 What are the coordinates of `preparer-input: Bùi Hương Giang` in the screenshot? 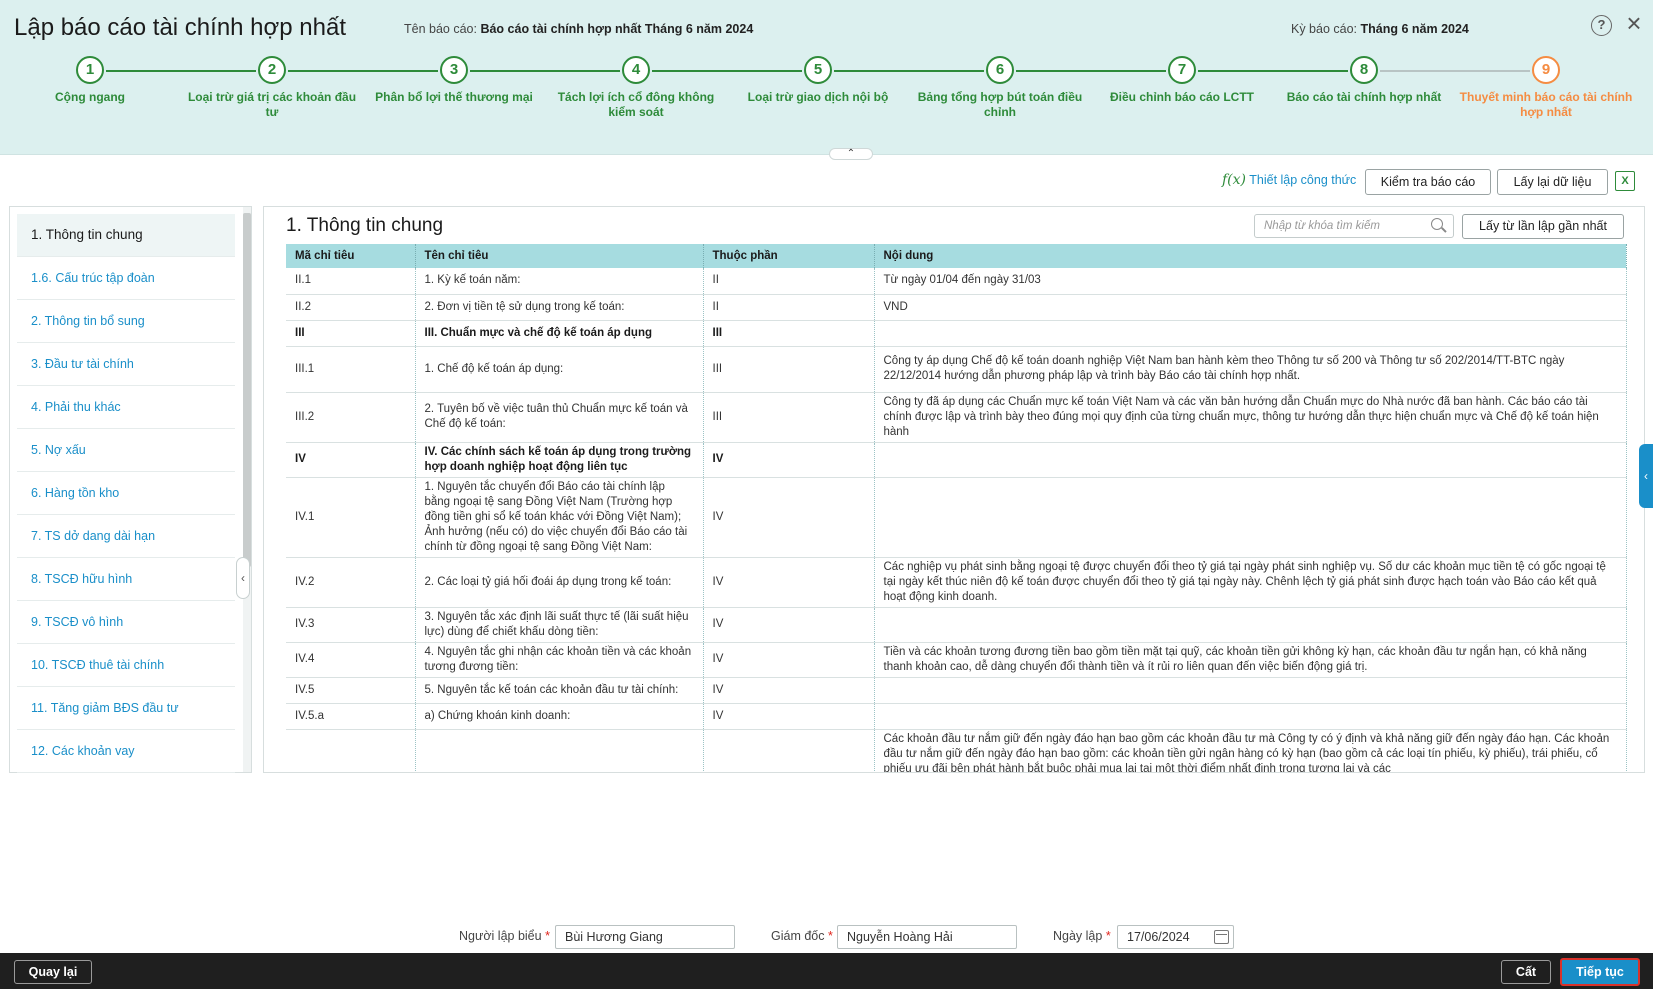 It's located at (645, 937).